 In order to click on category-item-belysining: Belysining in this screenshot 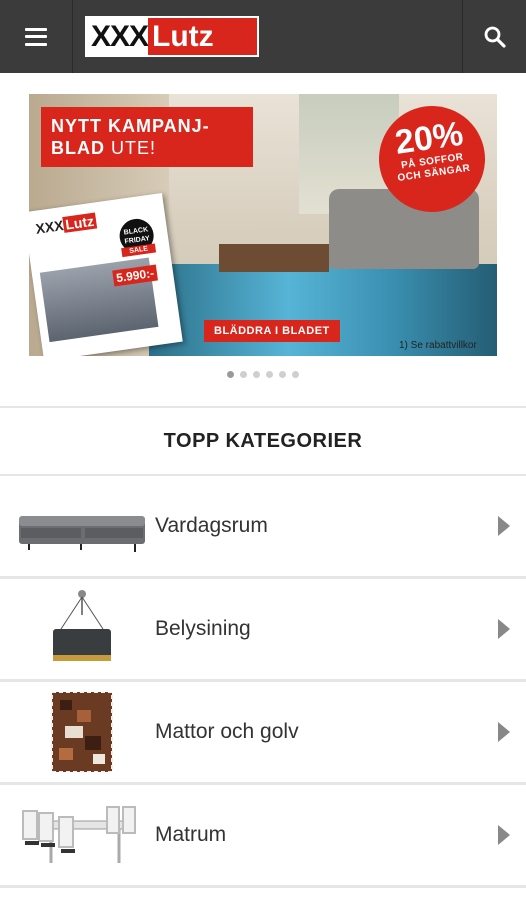, I will do `click(263, 630)`.